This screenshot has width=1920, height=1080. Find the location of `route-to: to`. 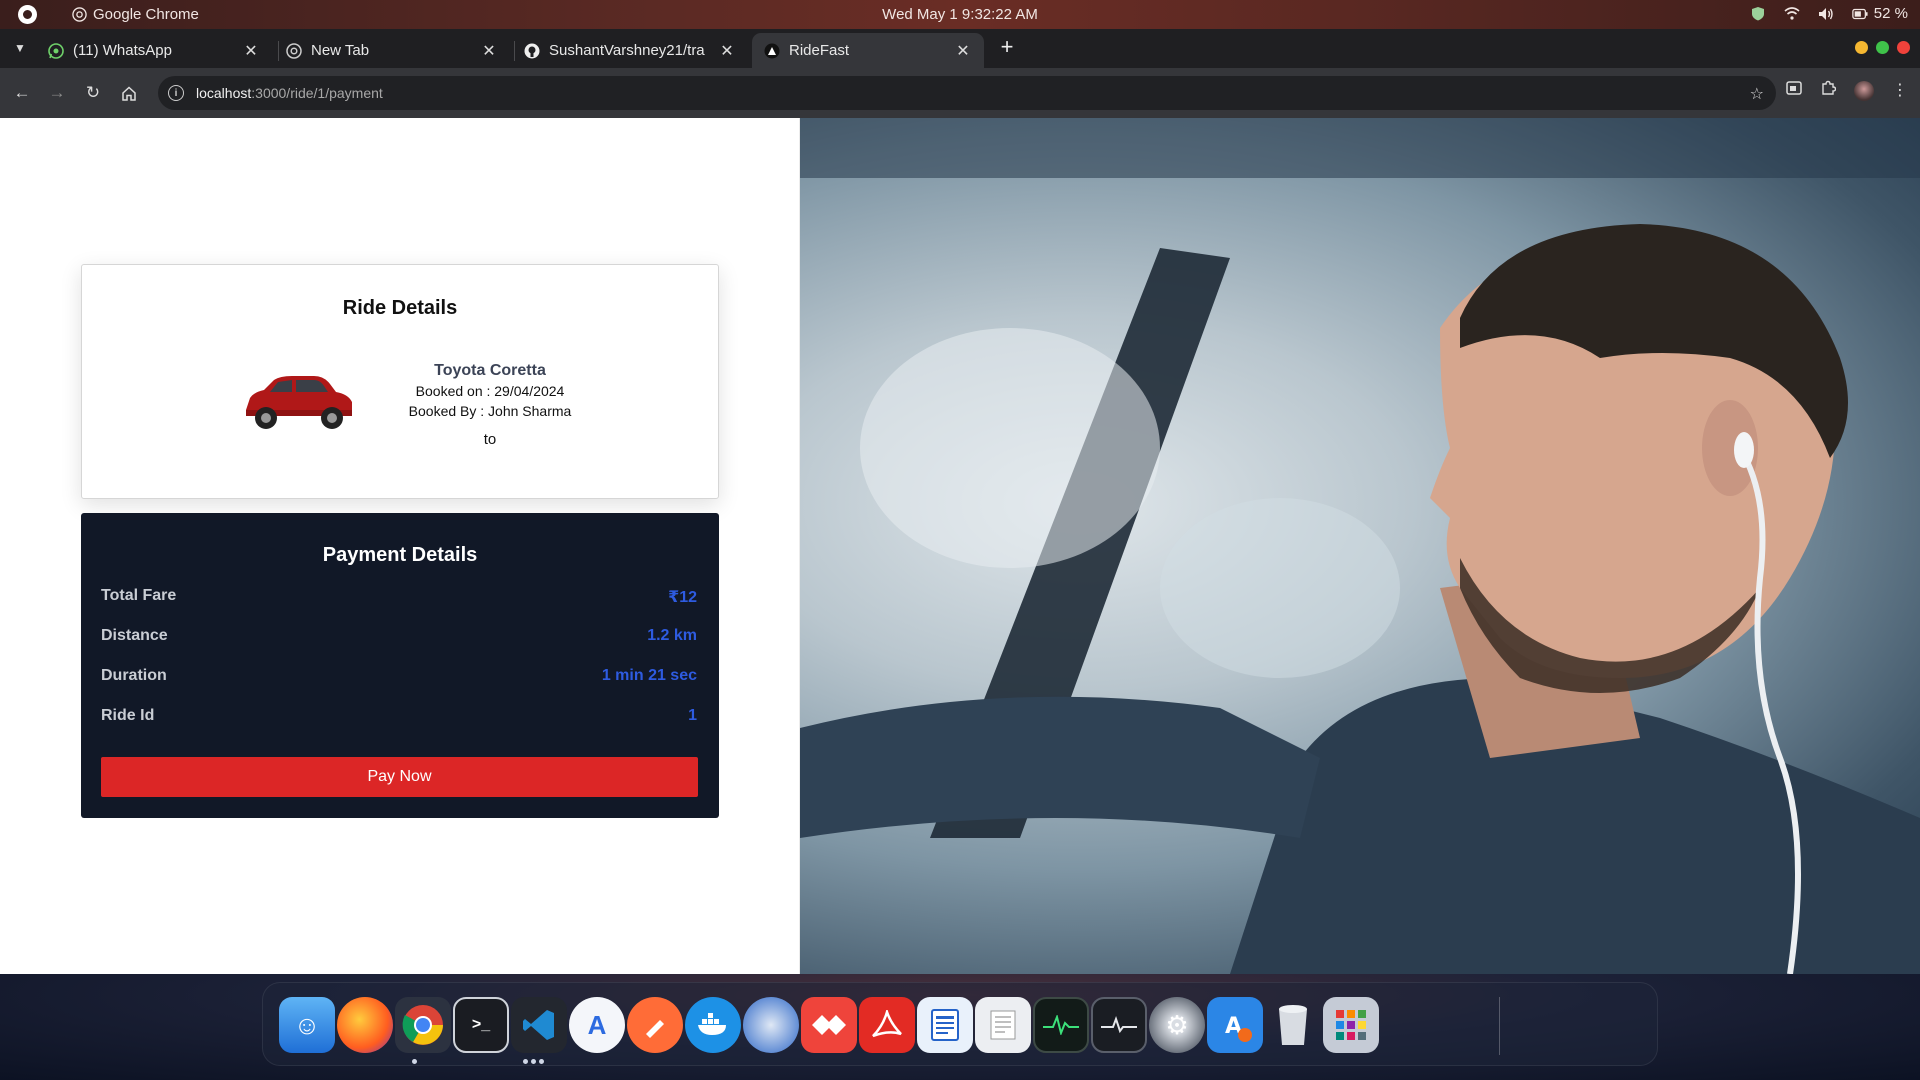

route-to: to is located at coordinates (490, 439).